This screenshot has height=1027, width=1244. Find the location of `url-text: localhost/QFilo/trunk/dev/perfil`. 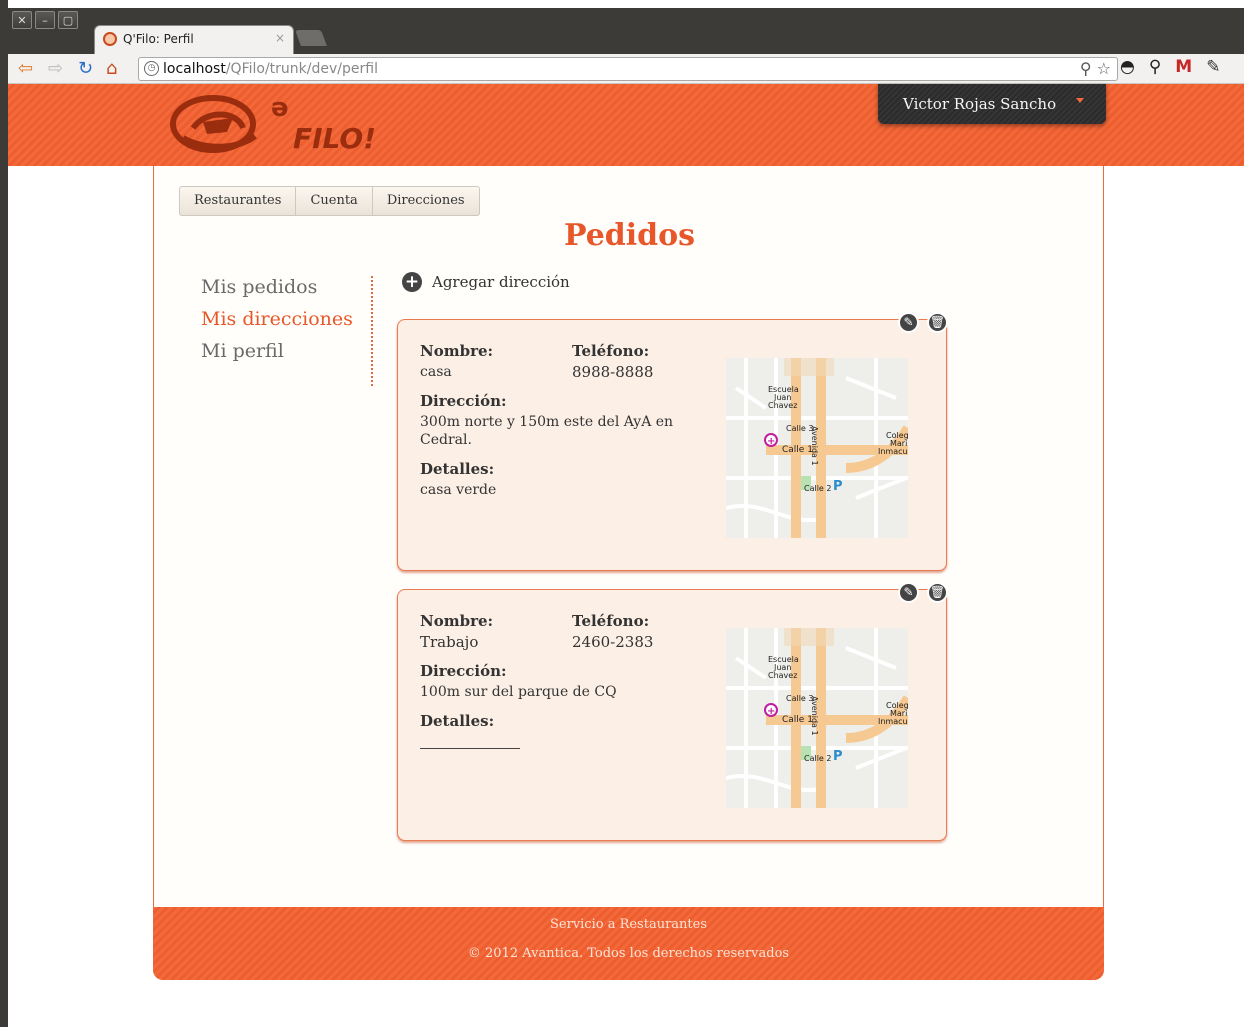

url-text: localhost/QFilo/trunk/dev/perfil is located at coordinates (270, 69).